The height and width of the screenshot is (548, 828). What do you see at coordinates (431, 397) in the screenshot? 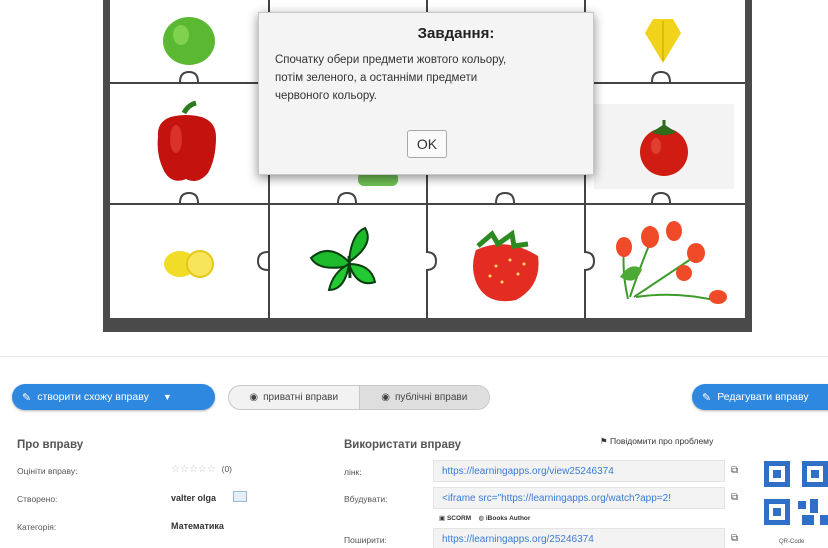
I see `public-label: публічні вправи` at bounding box center [431, 397].